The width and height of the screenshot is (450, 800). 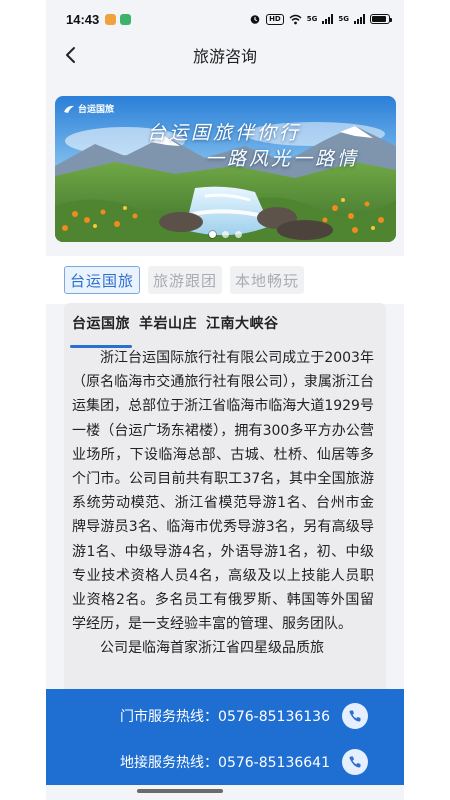 I want to click on banner-logo: 台运国旅, so click(x=88, y=108).